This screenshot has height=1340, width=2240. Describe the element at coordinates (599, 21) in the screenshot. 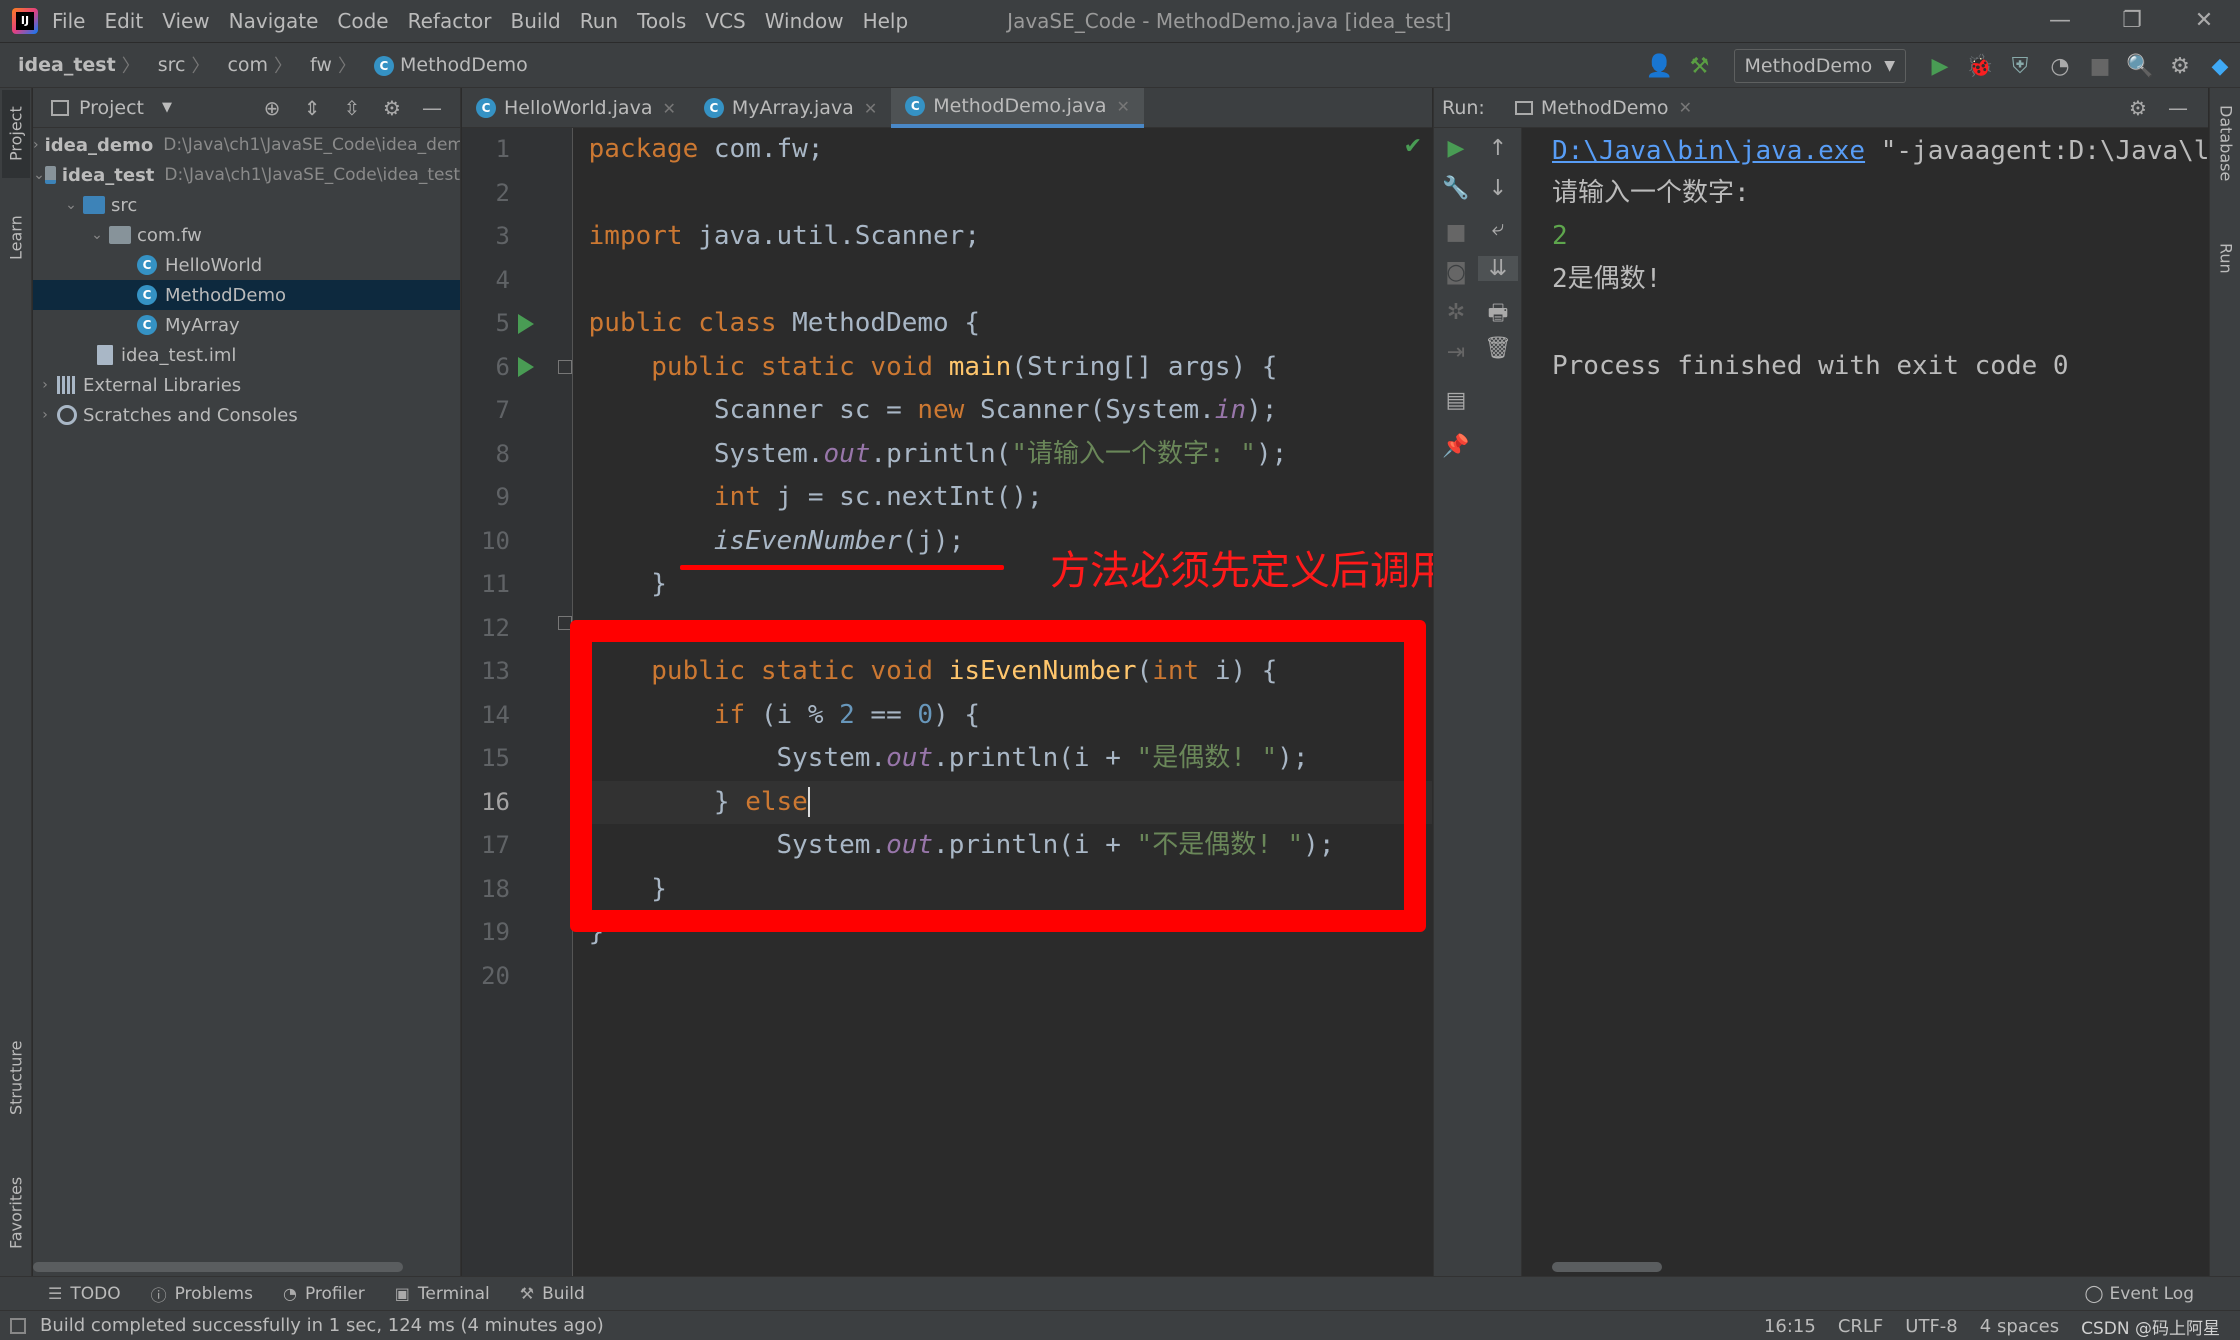

I see `menu-run: Run` at that location.